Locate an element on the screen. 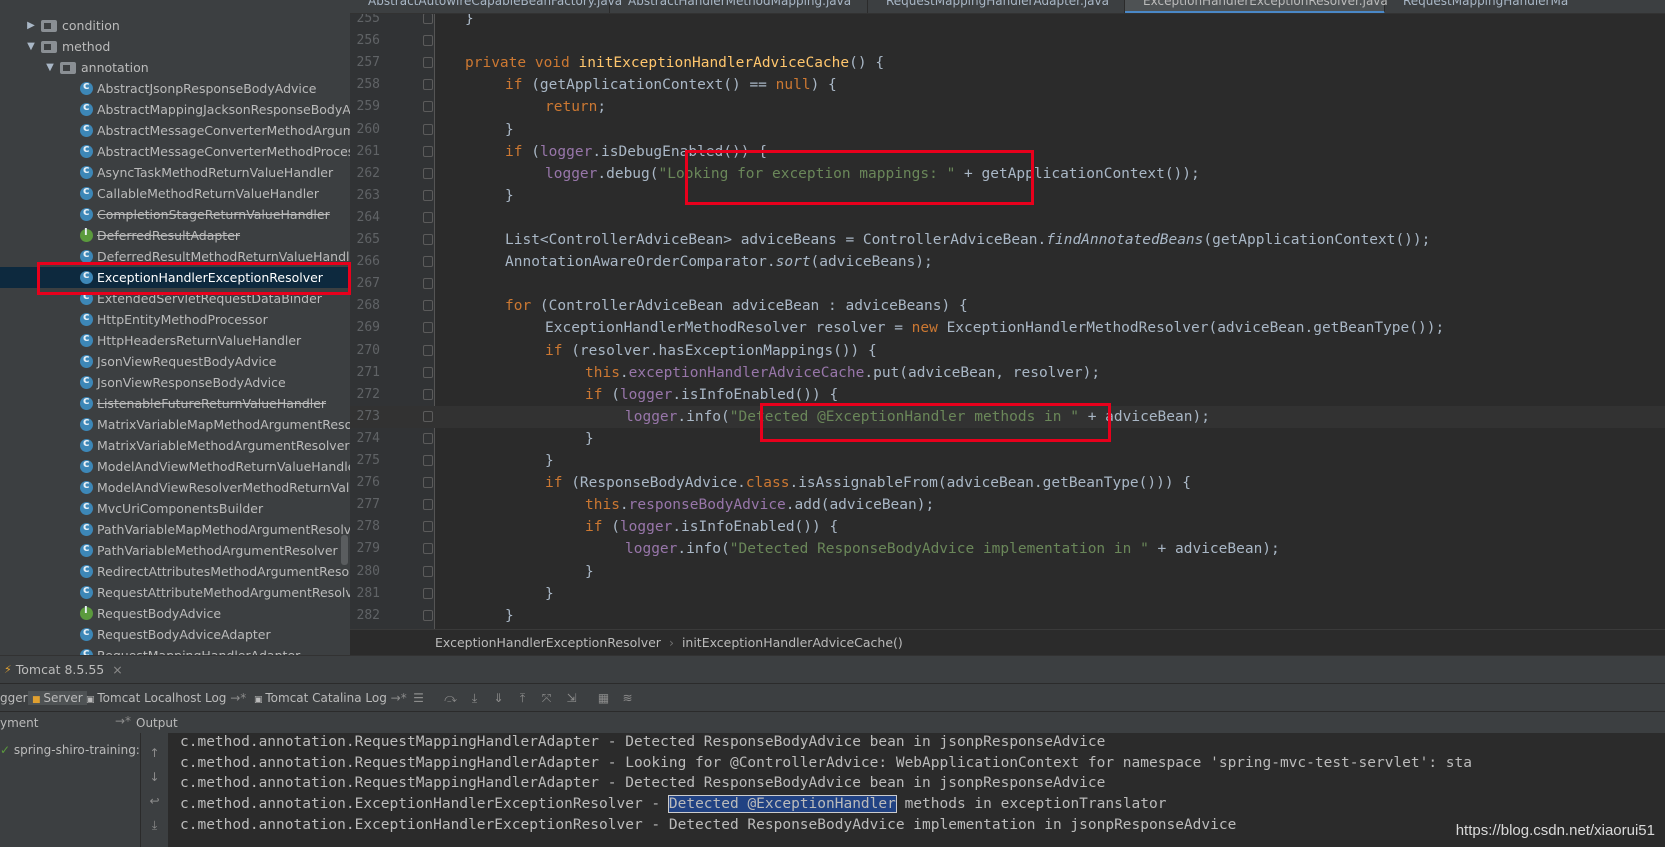 Image resolution: width=1665 pixels, height=847 pixels. menu-icon: ☰ is located at coordinates (418, 698).